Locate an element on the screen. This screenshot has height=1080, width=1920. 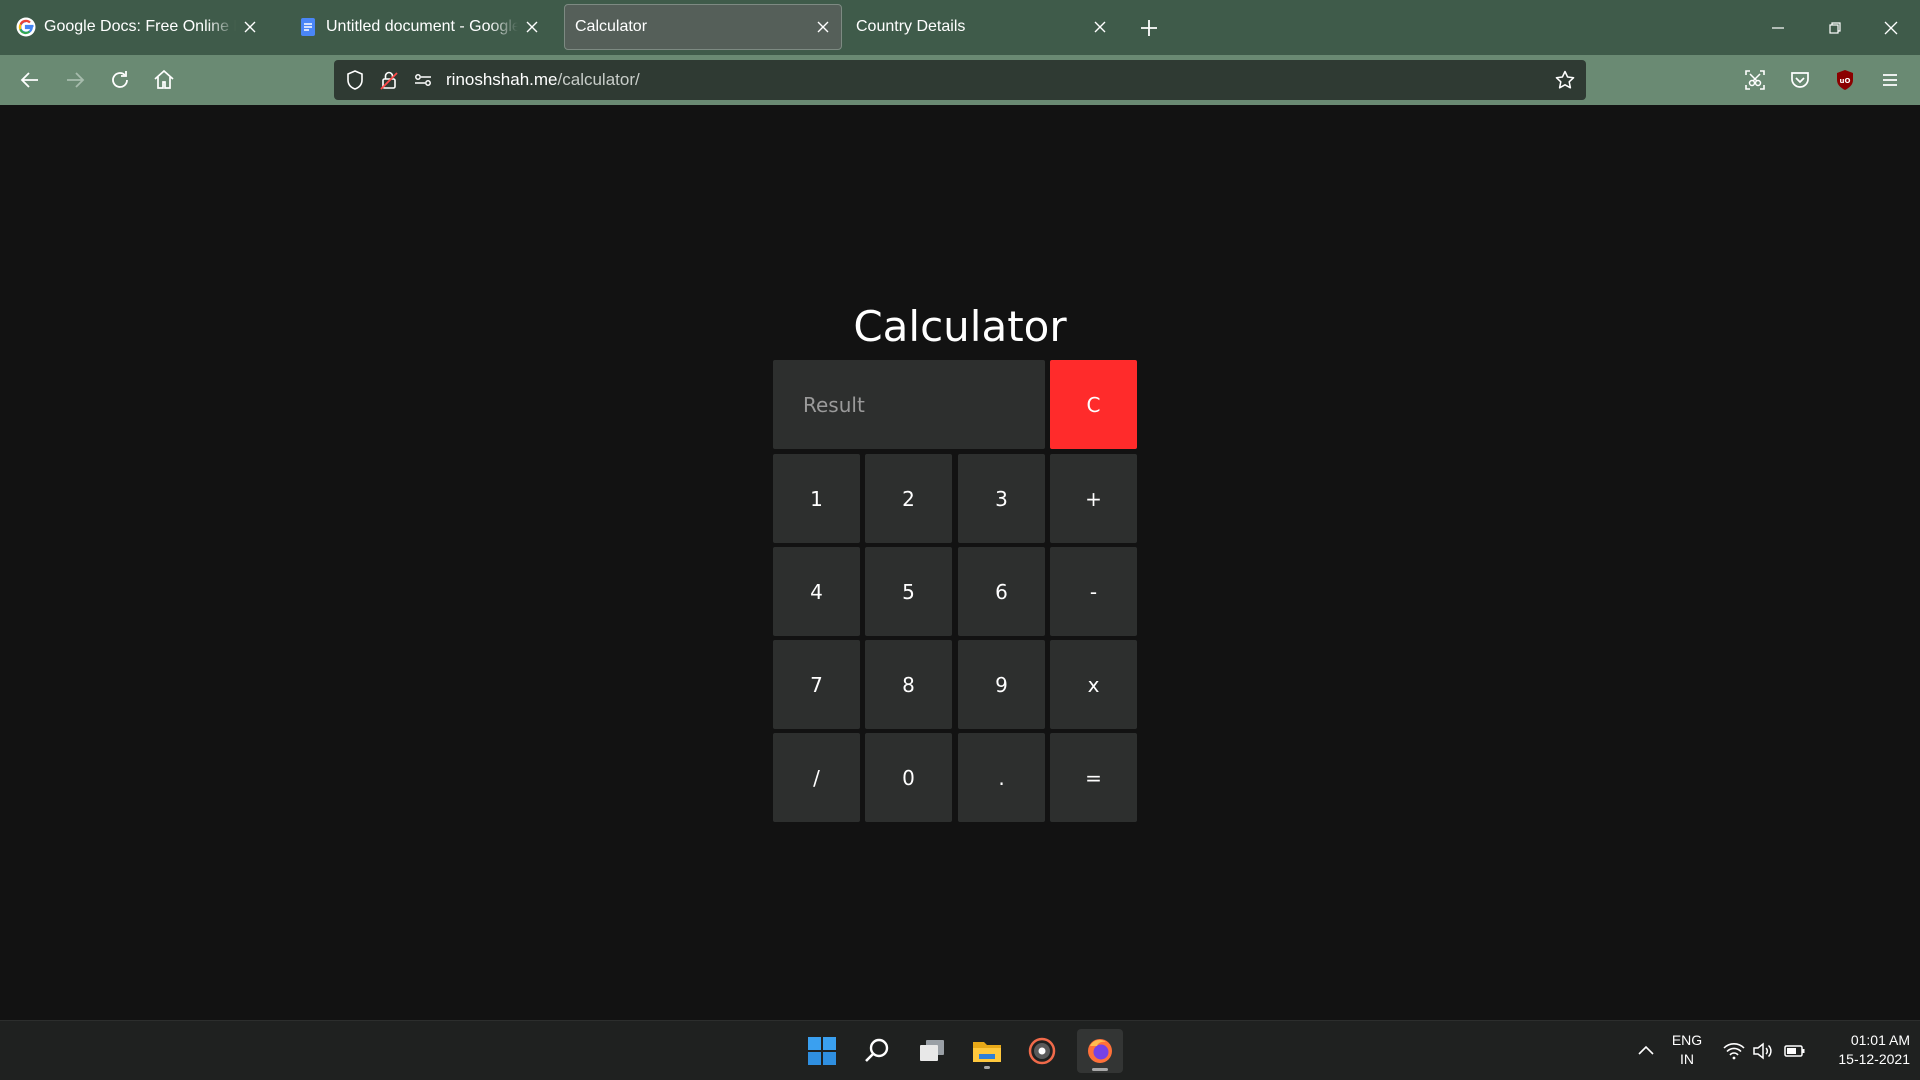
start-icon is located at coordinates (822, 1051).